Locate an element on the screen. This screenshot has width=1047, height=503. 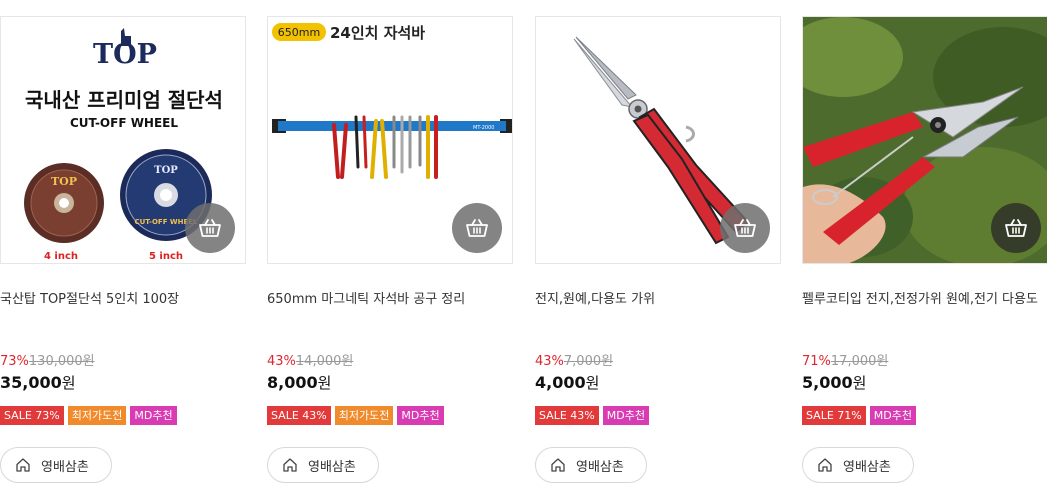
sale-price: 8,000원 is located at coordinates (299, 383).